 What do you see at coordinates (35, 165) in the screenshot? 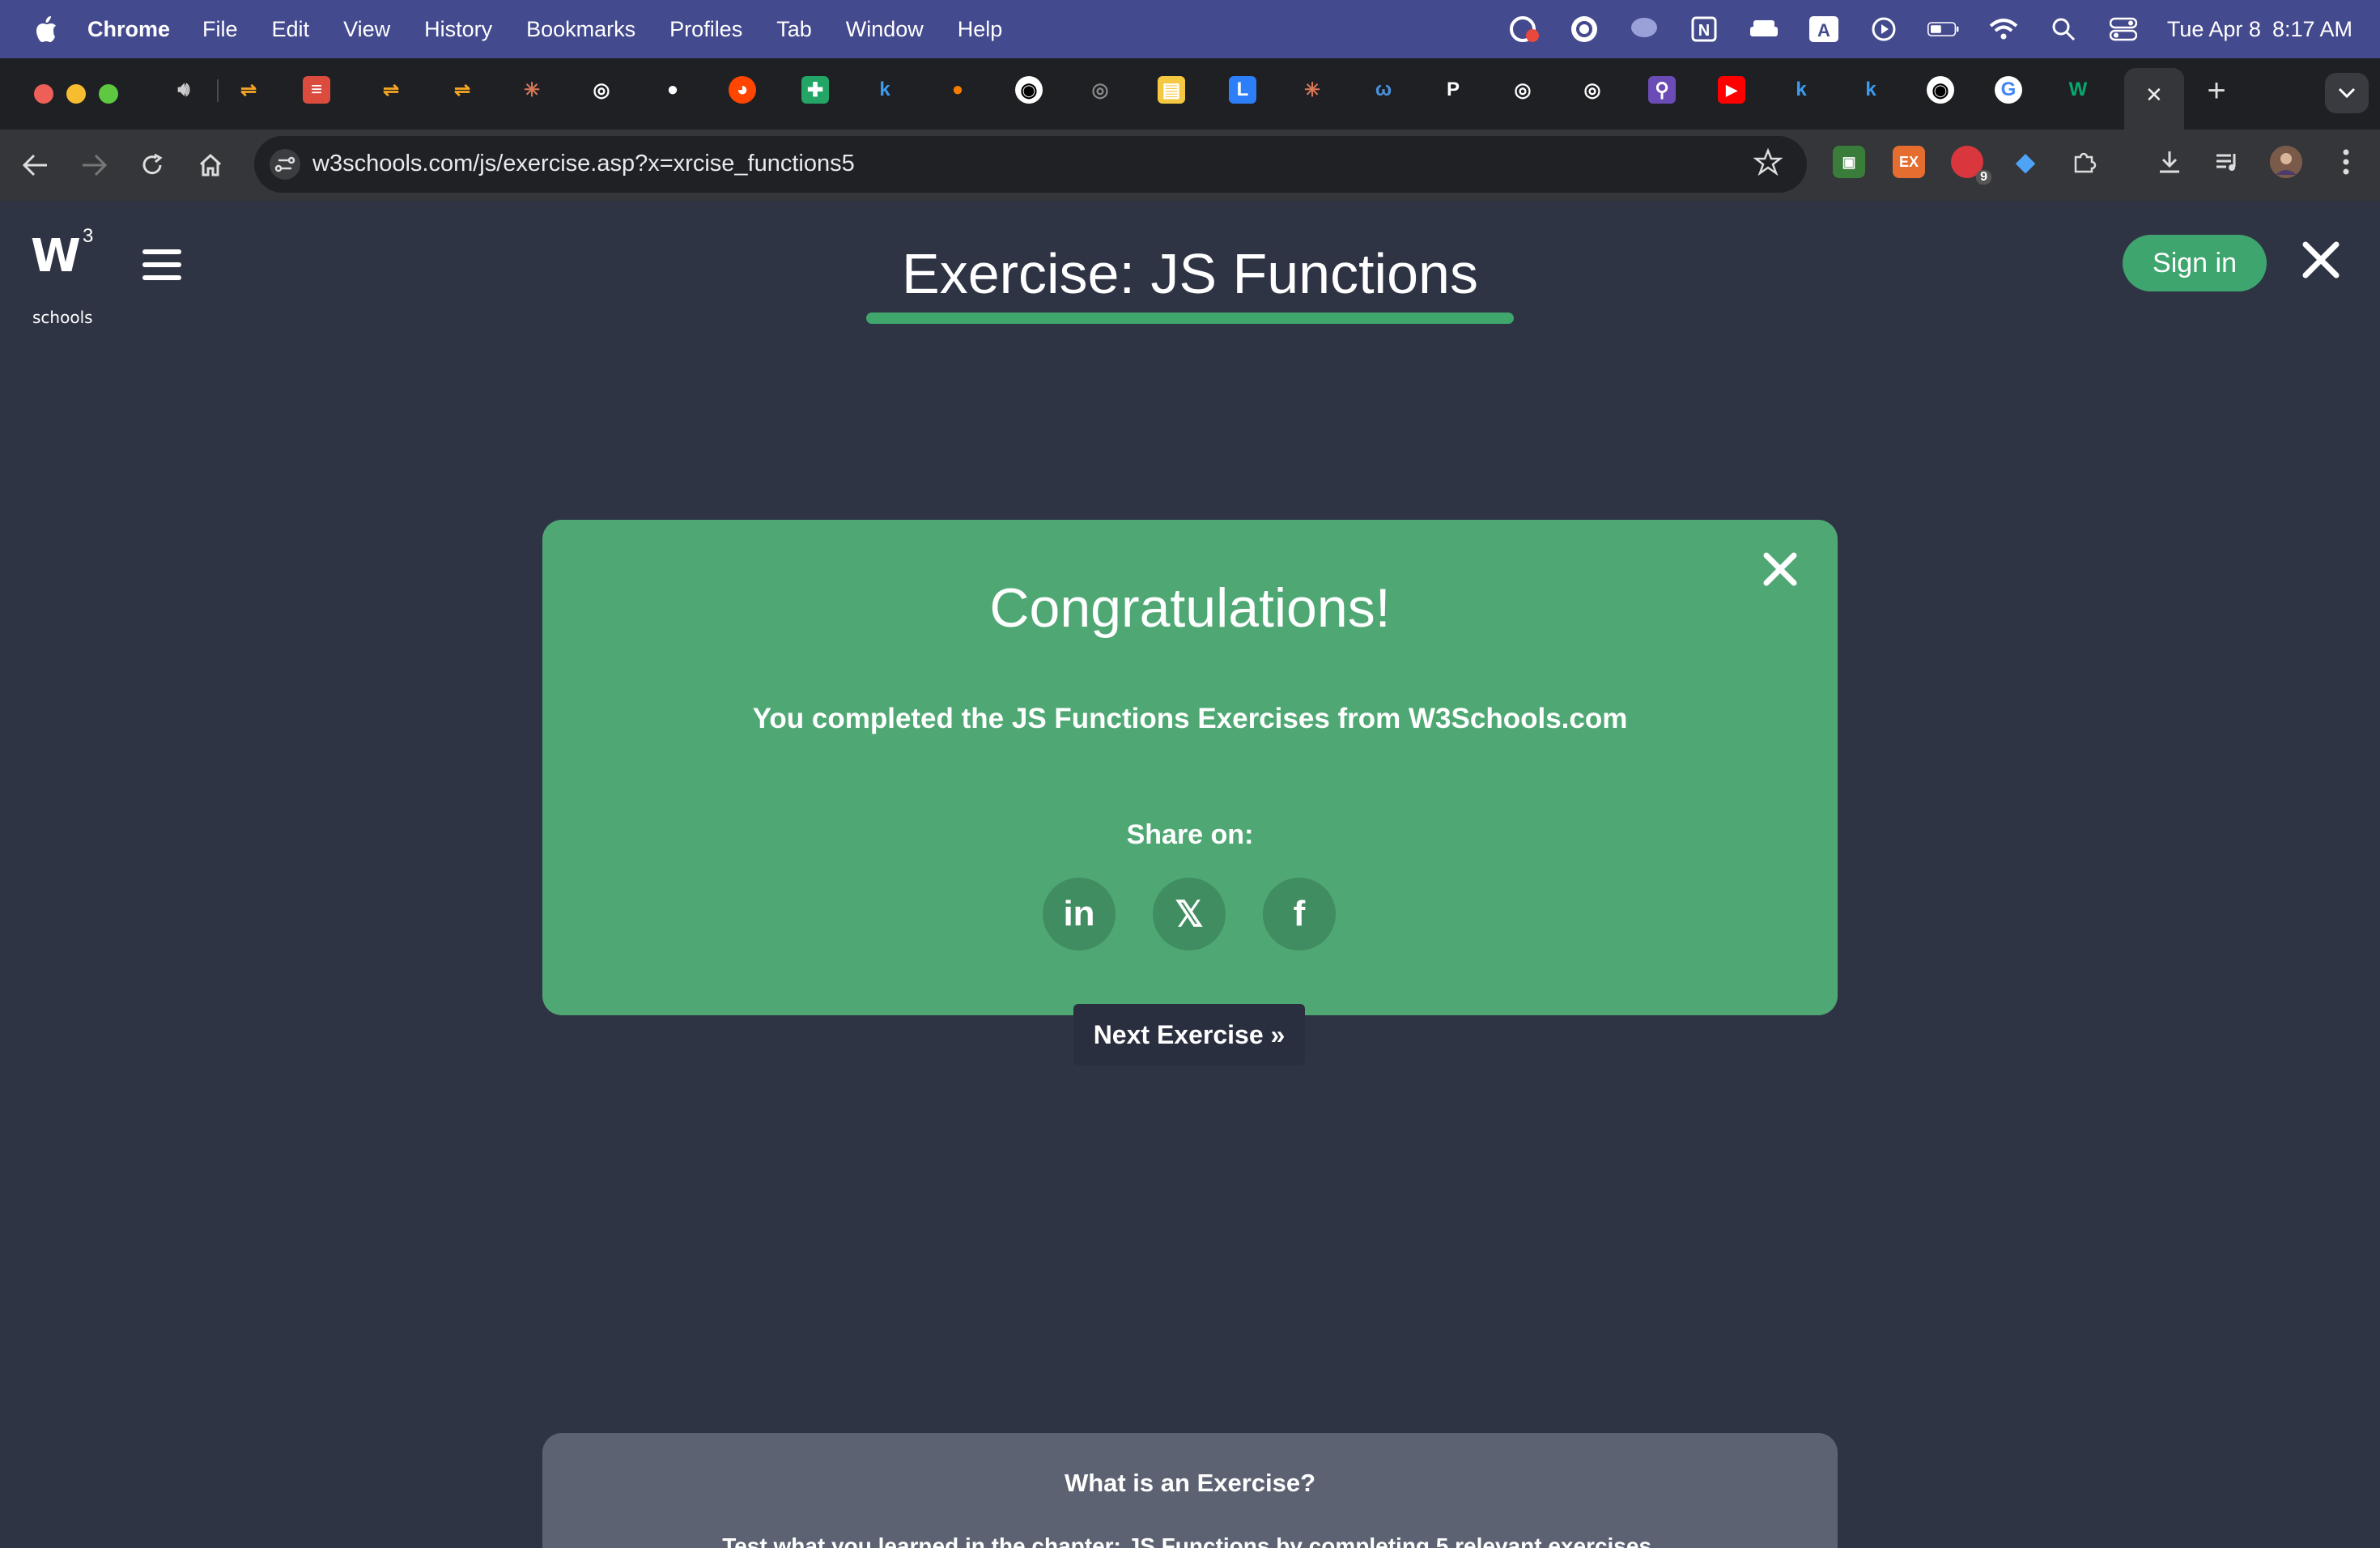
I see `back-button` at bounding box center [35, 165].